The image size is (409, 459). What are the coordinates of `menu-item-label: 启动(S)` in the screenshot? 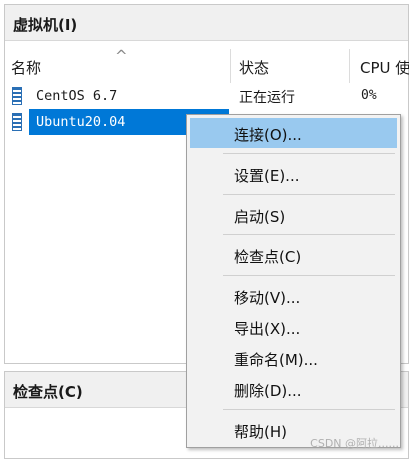 It's located at (260, 217).